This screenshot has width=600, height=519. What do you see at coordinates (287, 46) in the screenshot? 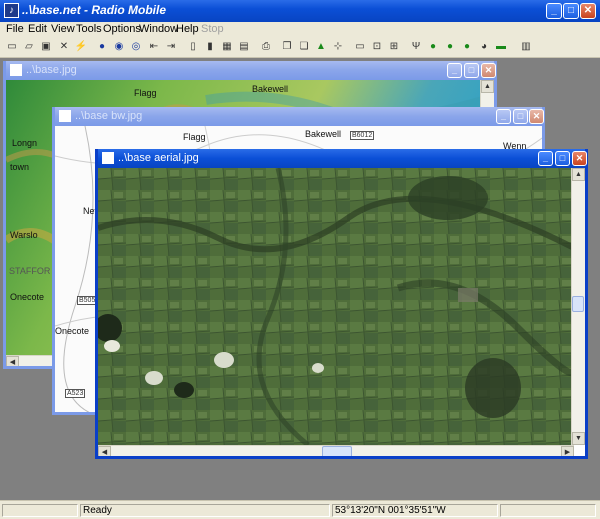
I see `copy-map-icon: ❐` at bounding box center [287, 46].